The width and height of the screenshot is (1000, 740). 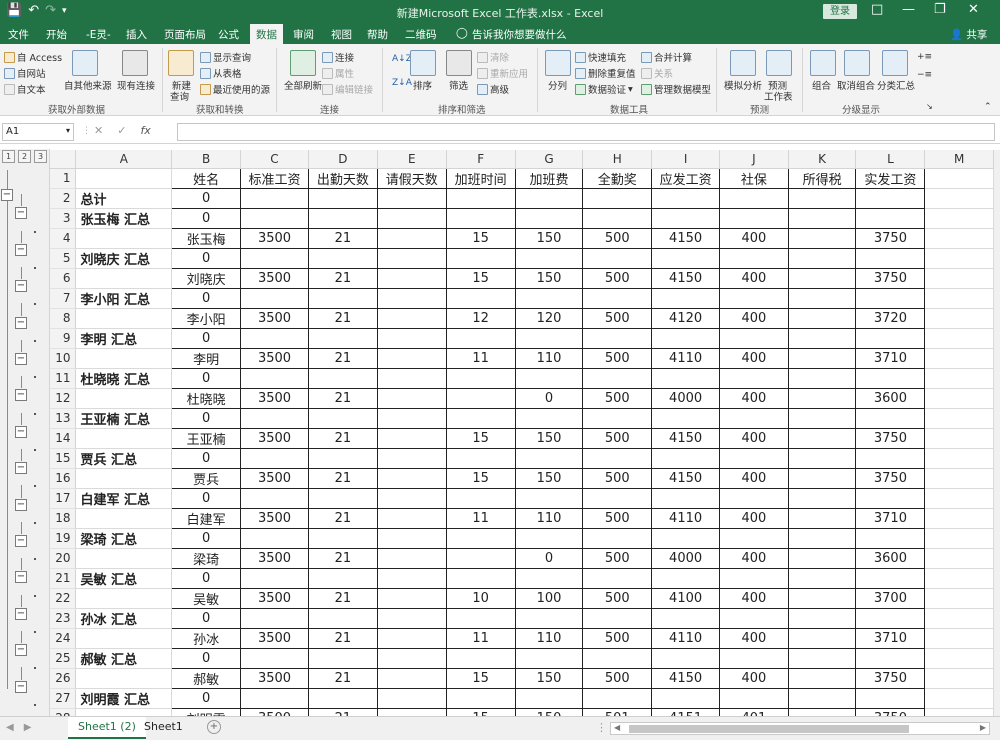 I want to click on cell-a: 贾兵 汇总, so click(x=124, y=458).